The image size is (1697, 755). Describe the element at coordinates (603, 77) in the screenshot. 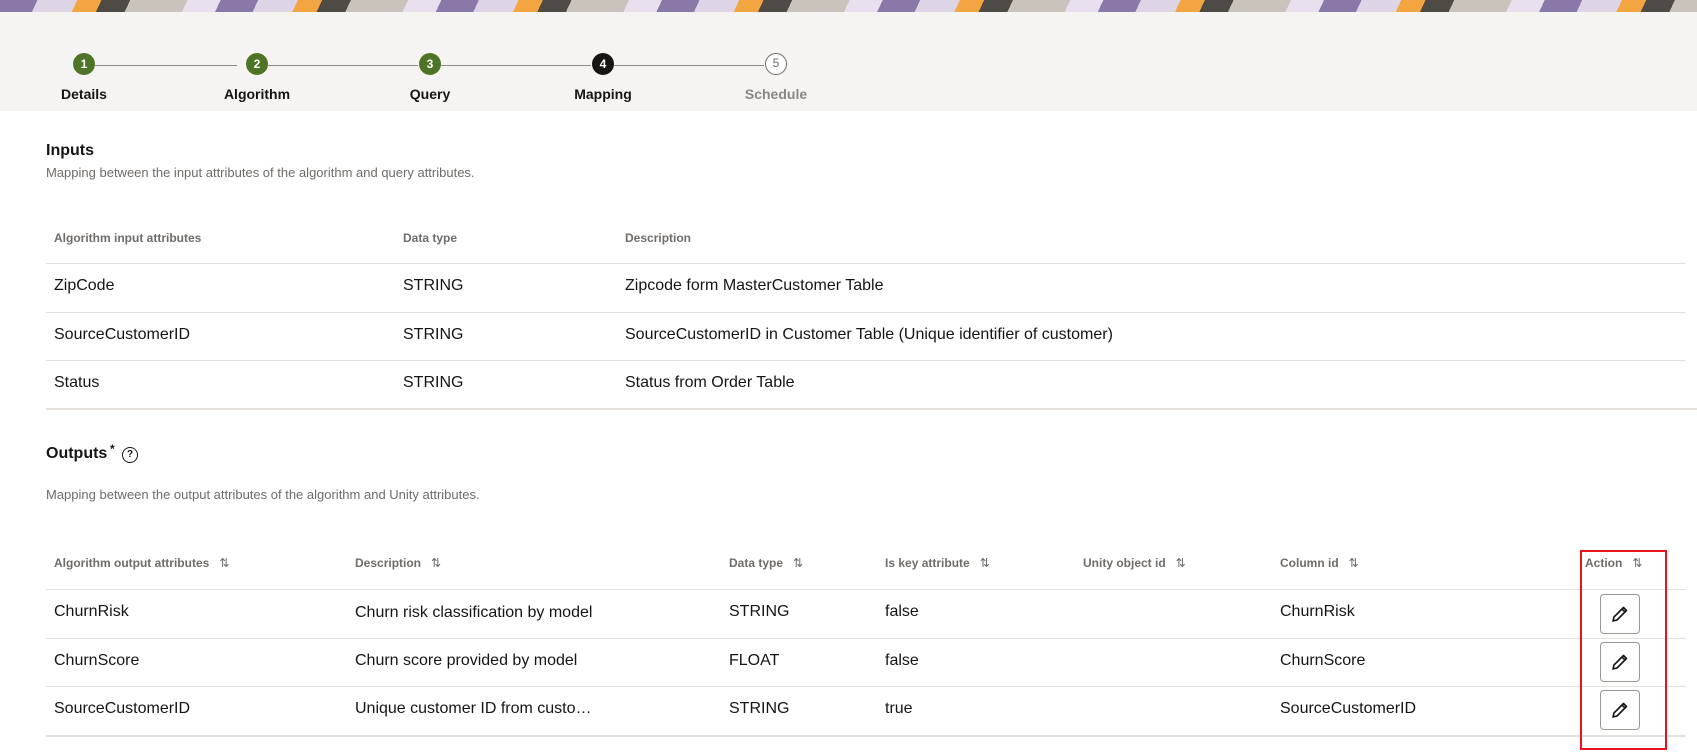

I see `step-mapping: 4 Mapping` at that location.